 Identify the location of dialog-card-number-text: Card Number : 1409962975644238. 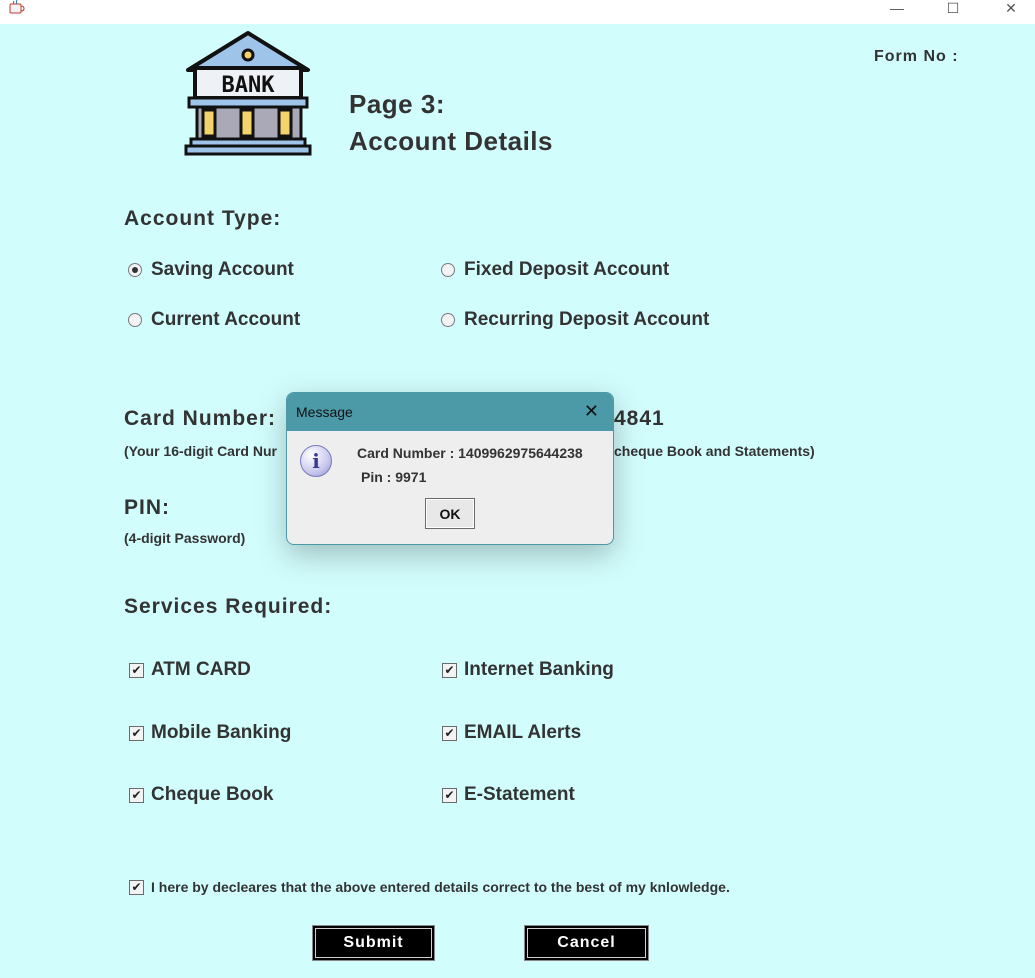
(470, 453).